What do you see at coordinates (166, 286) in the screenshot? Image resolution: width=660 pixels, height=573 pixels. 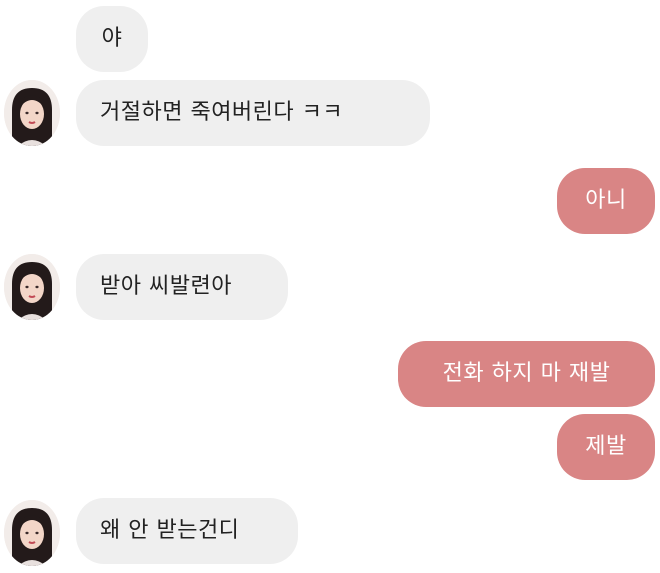 I see `message-text: 받아 씨발련아` at bounding box center [166, 286].